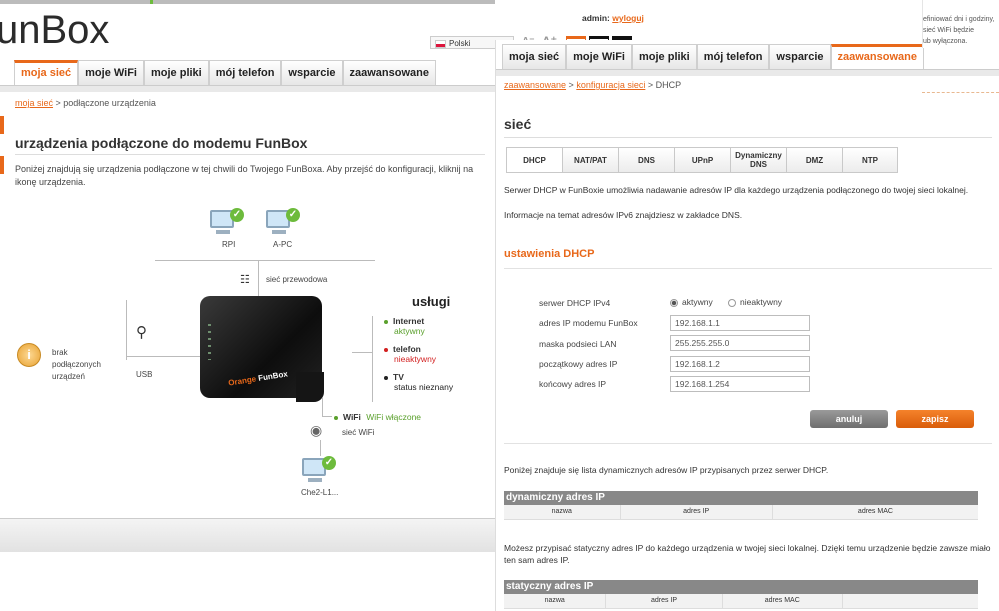 The height and width of the screenshot is (611, 999). I want to click on start-ip-input: 192.168.1.2, so click(740, 364).